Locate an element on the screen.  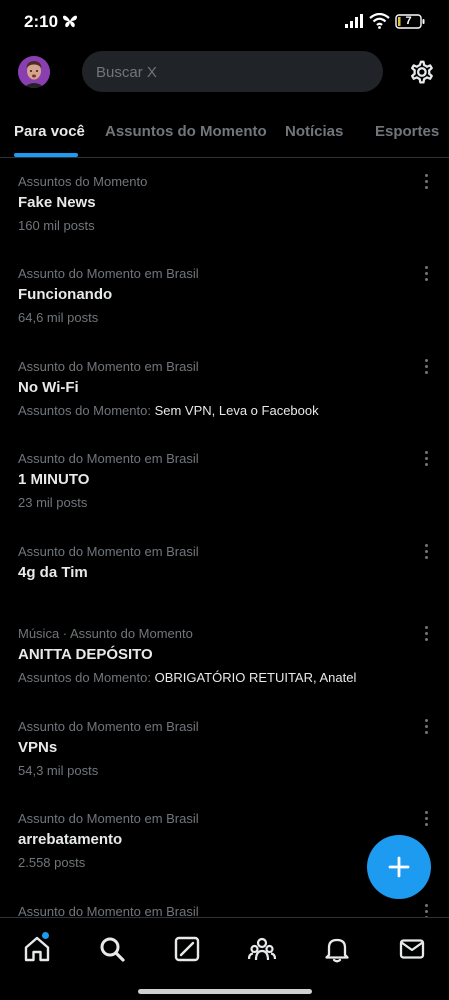
gear-icon is located at coordinates (421, 72).